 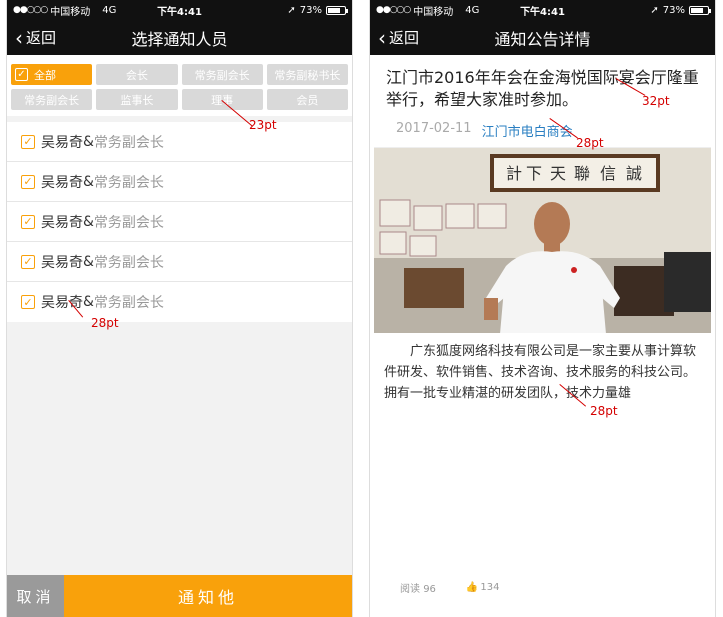 What do you see at coordinates (434, 128) in the screenshot?
I see `article-date: 2017-02-11` at bounding box center [434, 128].